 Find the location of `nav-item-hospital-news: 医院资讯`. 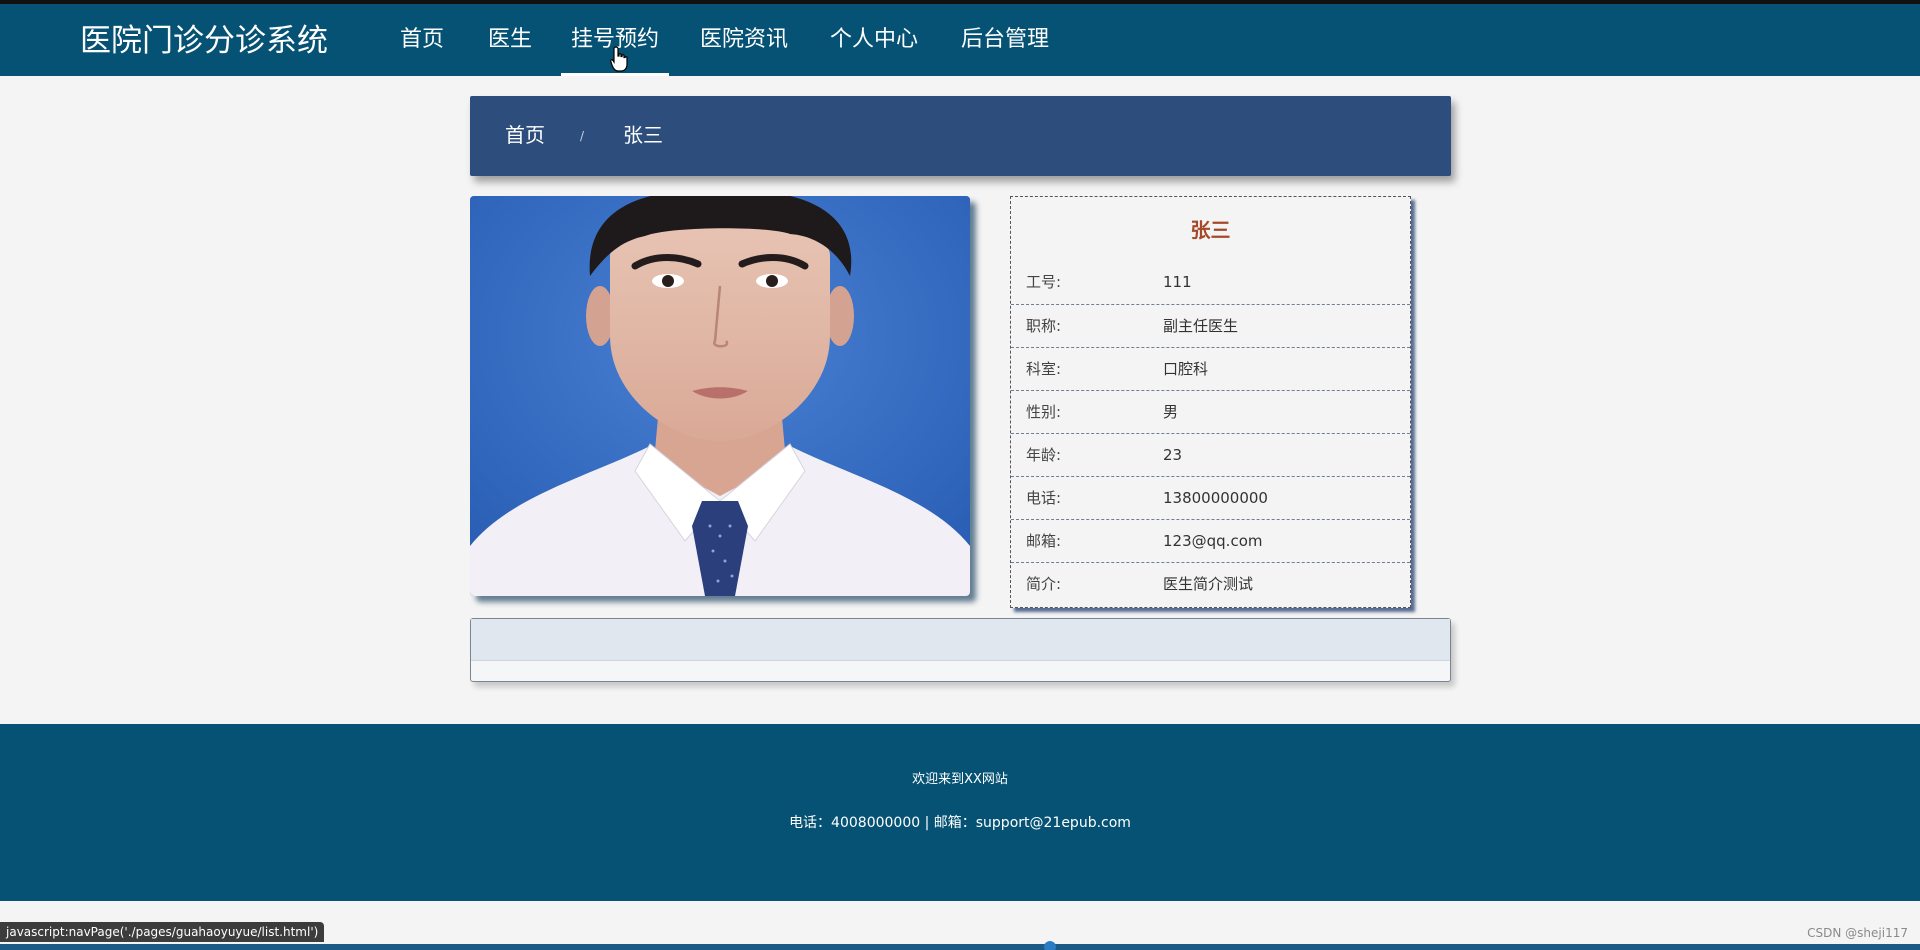

nav-item-hospital-news: 医院资讯 is located at coordinates (744, 40).